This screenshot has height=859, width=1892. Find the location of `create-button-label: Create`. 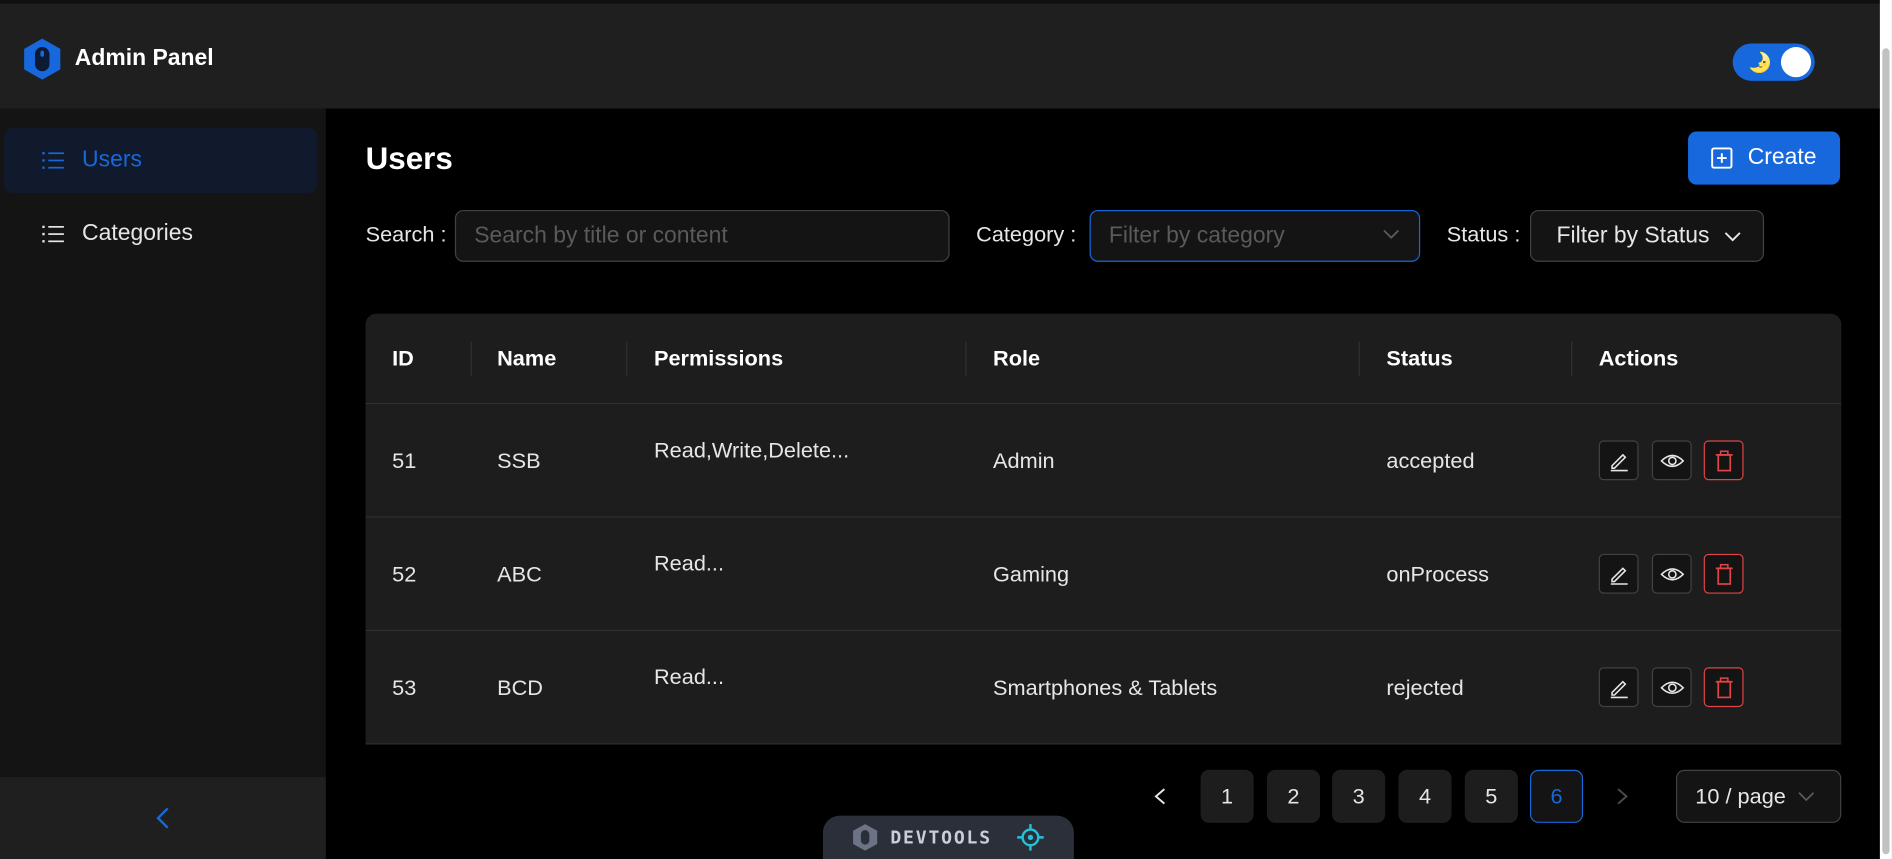

create-button-label: Create is located at coordinates (1782, 157).